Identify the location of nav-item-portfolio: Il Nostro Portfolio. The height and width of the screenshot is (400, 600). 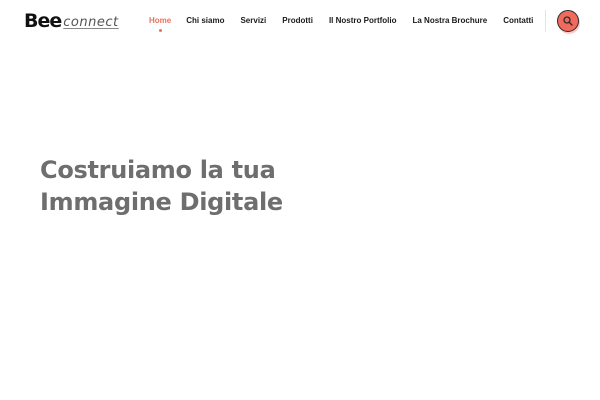
(363, 21).